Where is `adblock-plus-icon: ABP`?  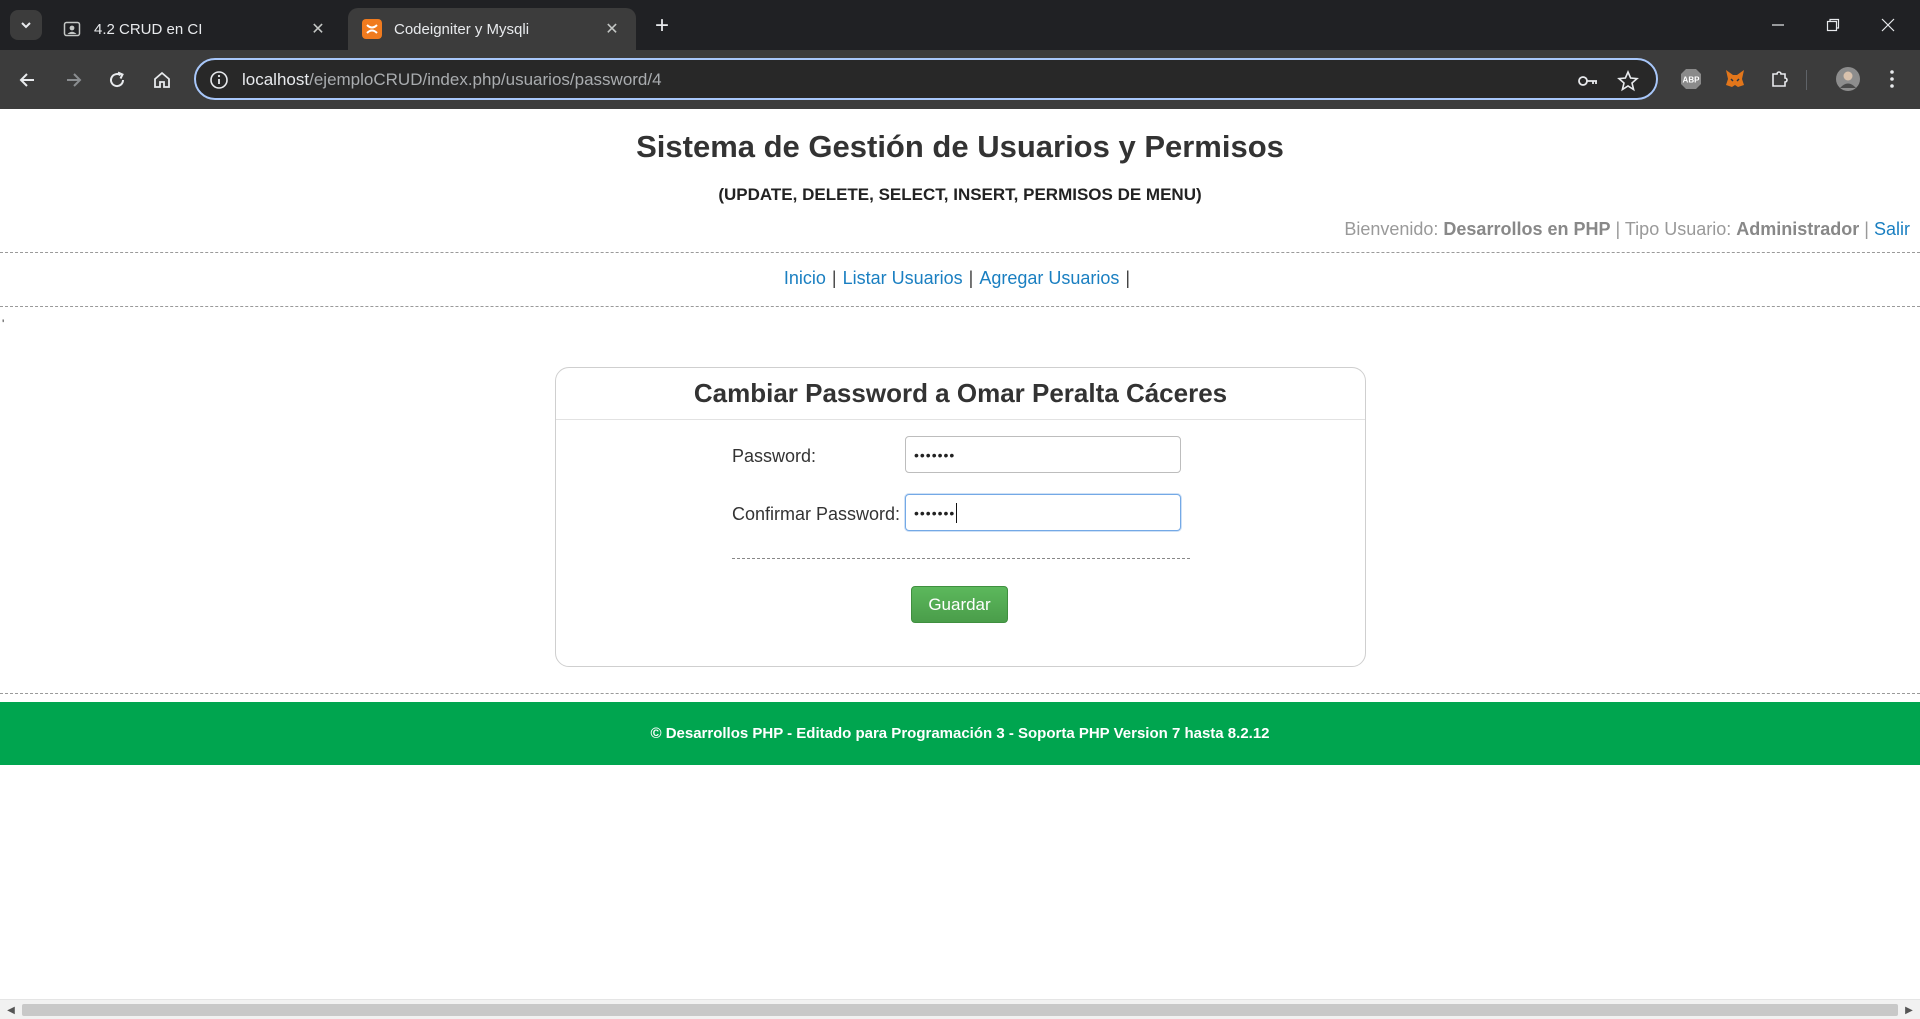
adblock-plus-icon: ABP is located at coordinates (1691, 79).